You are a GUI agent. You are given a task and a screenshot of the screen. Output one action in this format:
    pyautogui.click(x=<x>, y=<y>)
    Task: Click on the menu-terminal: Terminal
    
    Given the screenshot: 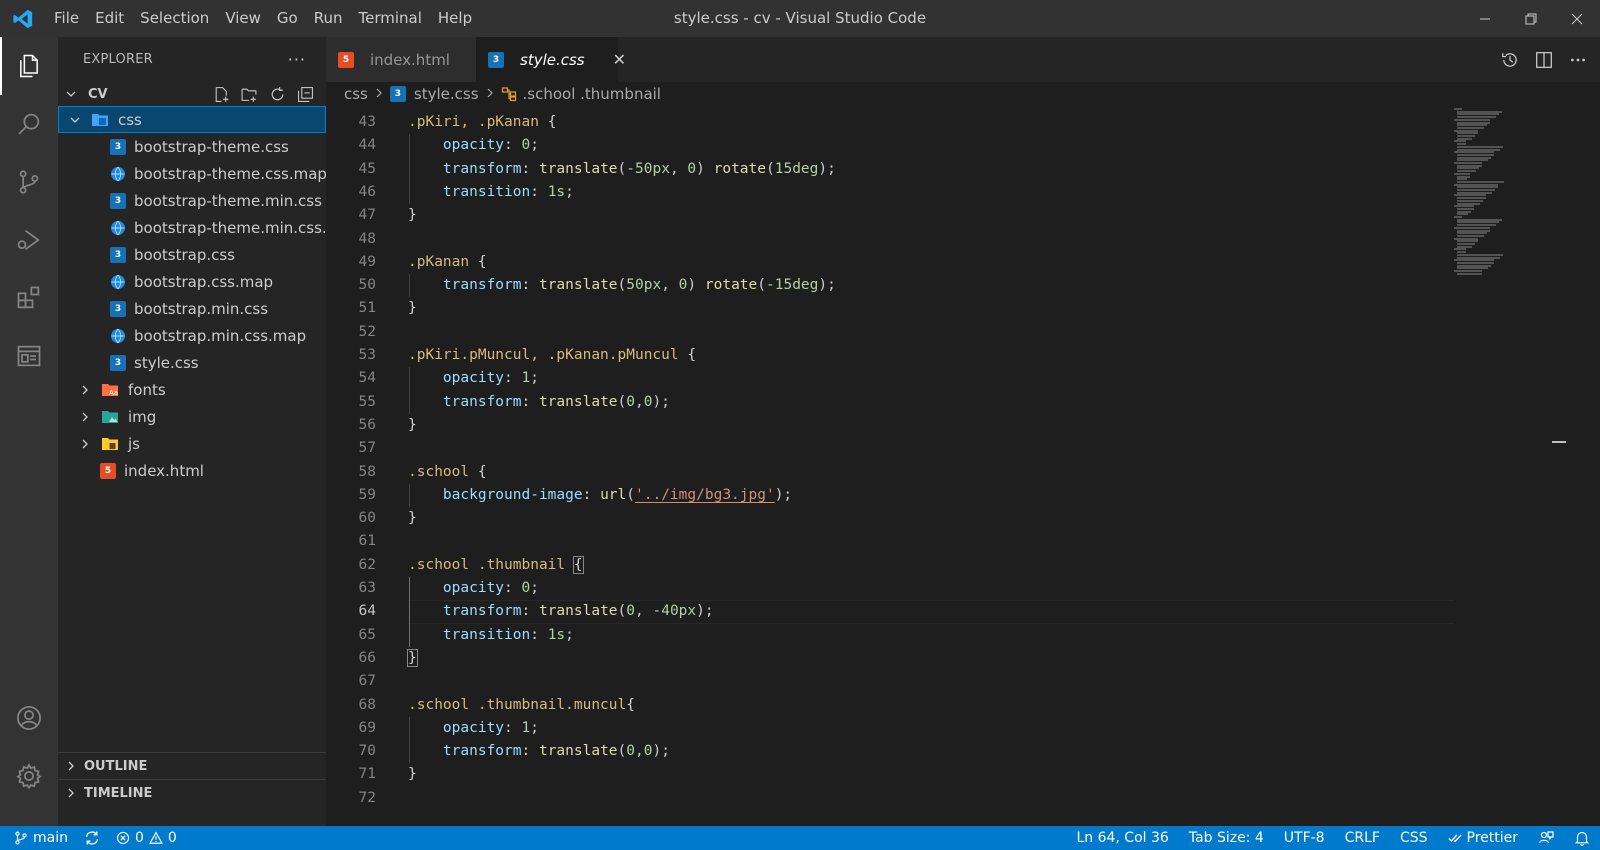 What is the action you would take?
    pyautogui.click(x=390, y=18)
    